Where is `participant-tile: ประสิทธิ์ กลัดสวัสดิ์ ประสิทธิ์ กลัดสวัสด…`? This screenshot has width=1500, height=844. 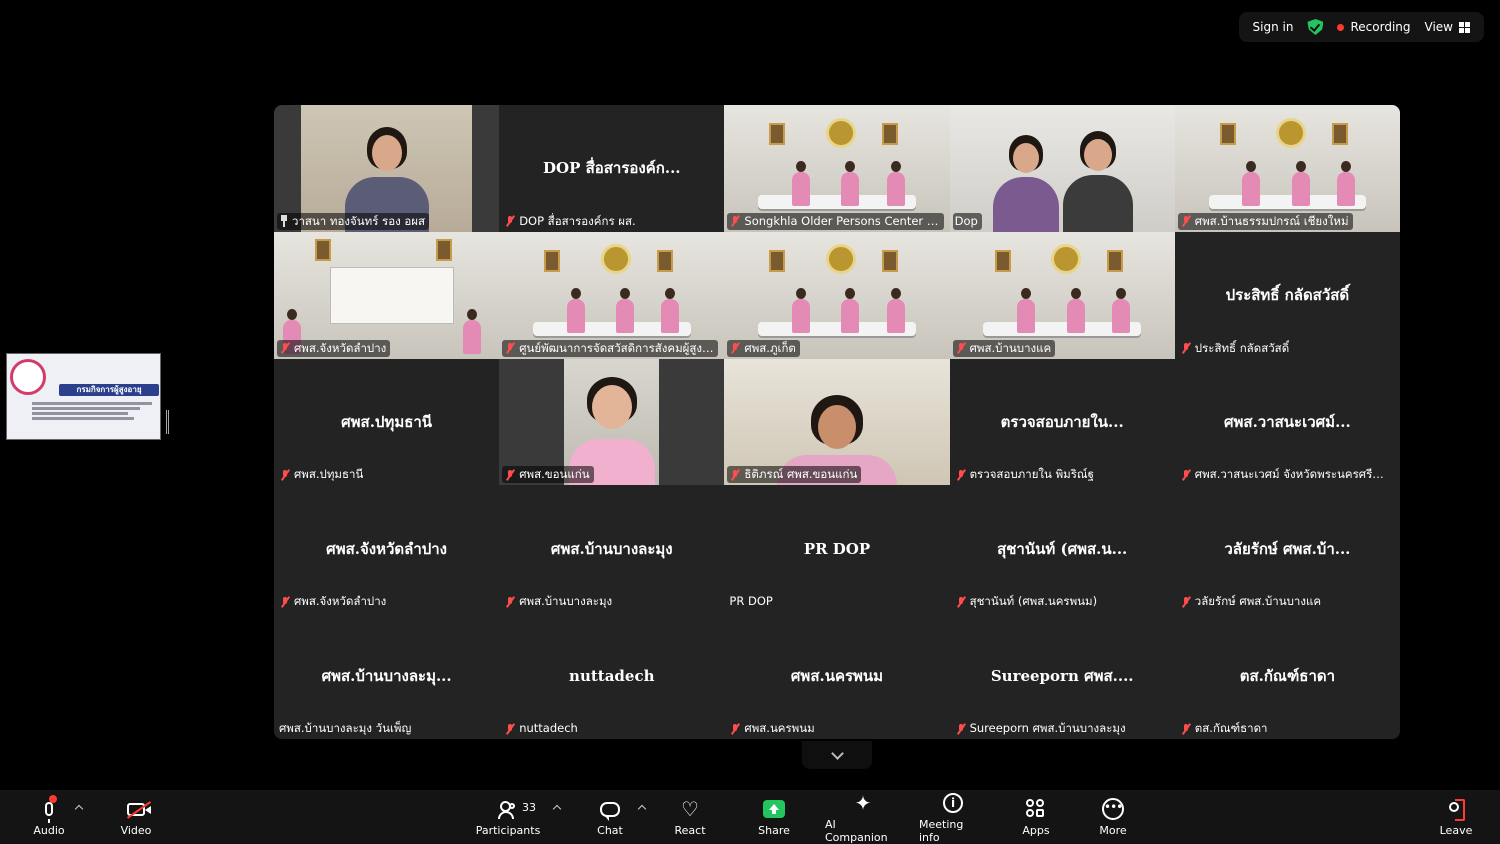 participant-tile: ประสิทธิ์ กลัดสวัสดิ์ ประสิทธิ์ กลัดสวัสด… is located at coordinates (1287, 295).